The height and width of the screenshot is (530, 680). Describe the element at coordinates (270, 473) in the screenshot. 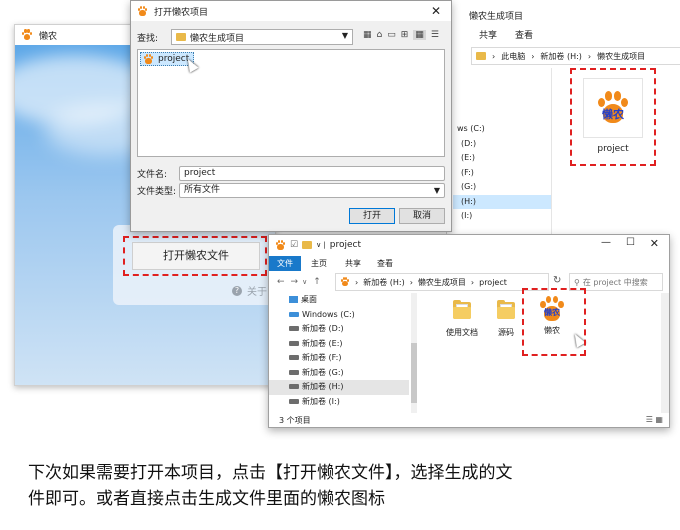

I see `caption-line: 下次如果需要打开本项目，点击【打开懒农文件】，选择生成的文` at that location.